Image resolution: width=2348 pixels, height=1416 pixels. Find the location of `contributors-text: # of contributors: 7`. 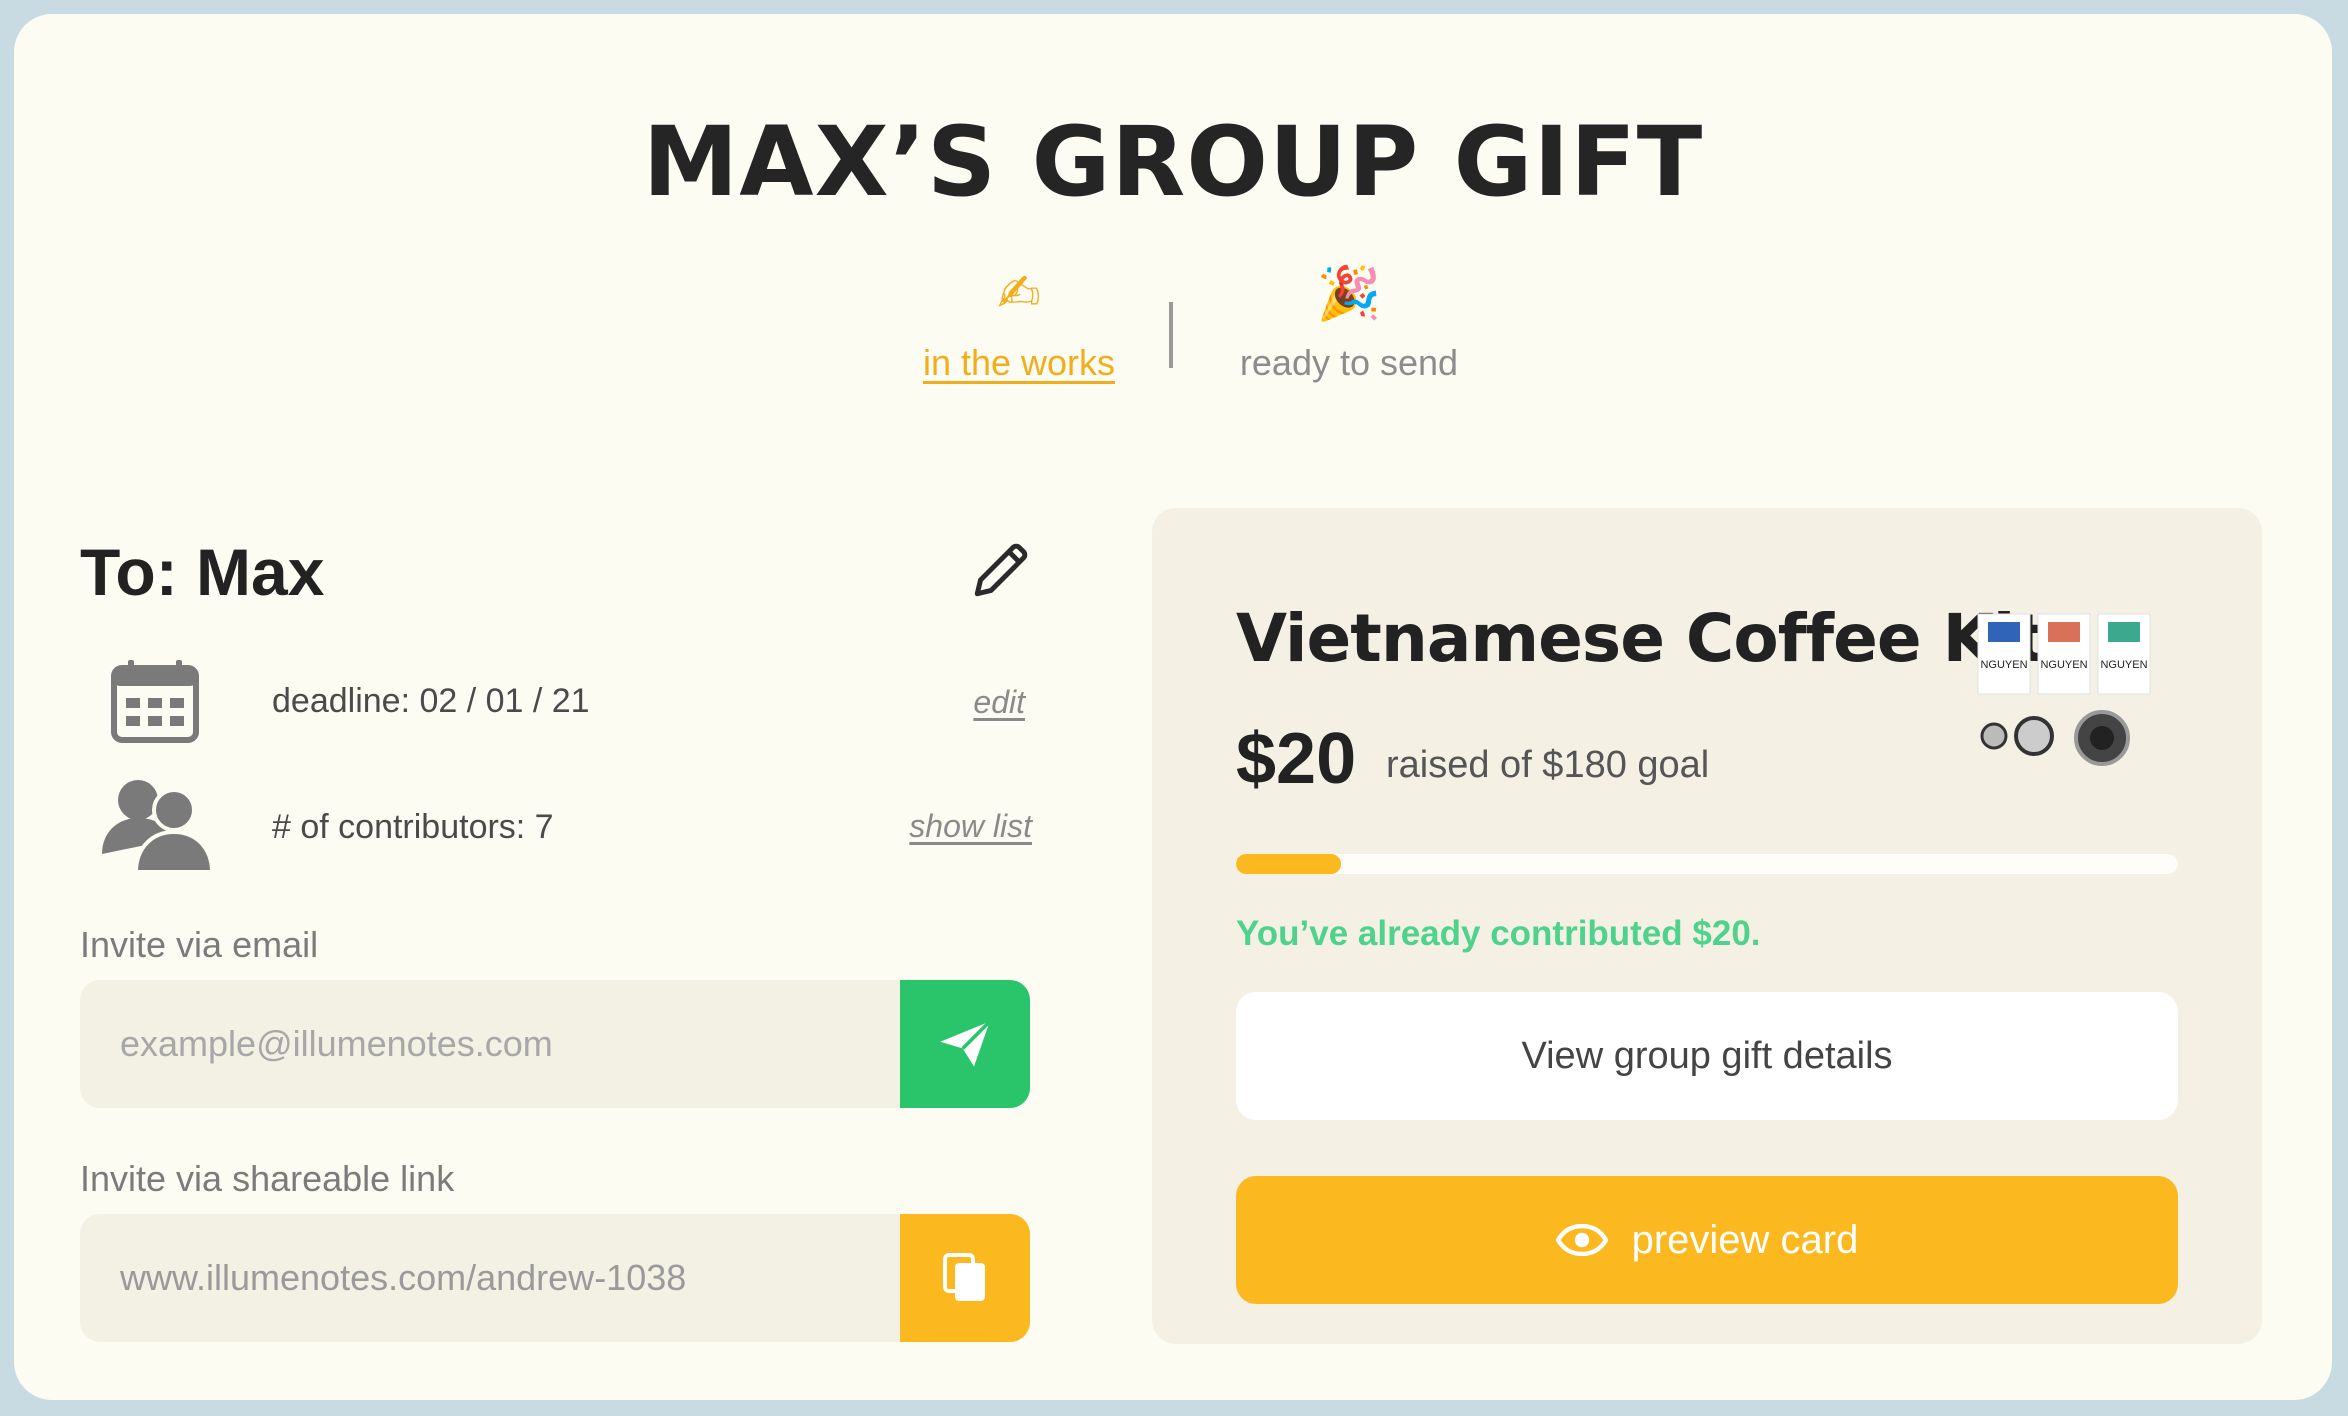

contributors-text: # of contributors: 7 is located at coordinates (413, 827).